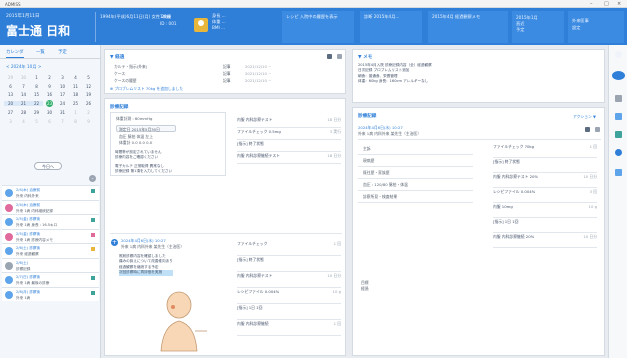  I want to click on calendar-icon, so click(618, 116).